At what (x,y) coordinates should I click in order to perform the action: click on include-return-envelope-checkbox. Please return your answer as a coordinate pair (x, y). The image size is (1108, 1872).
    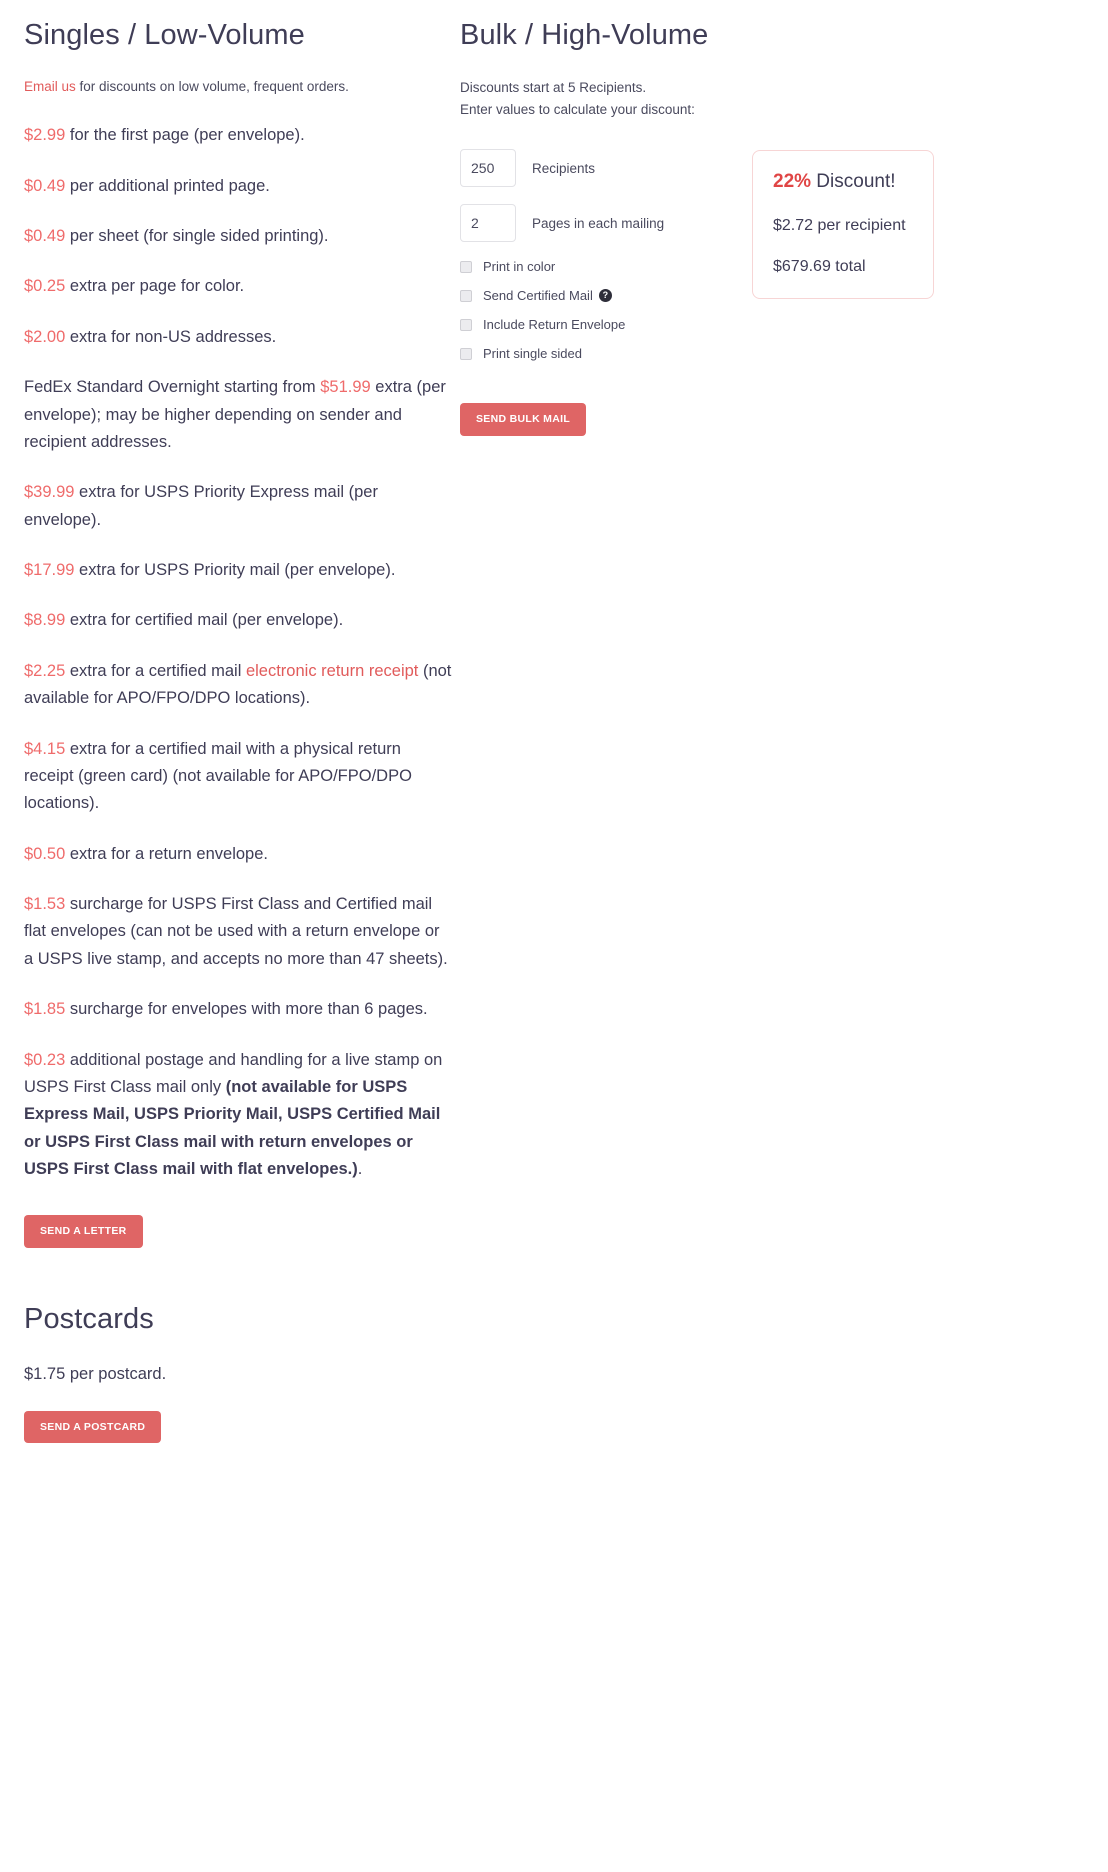
    Looking at the image, I should click on (466, 324).